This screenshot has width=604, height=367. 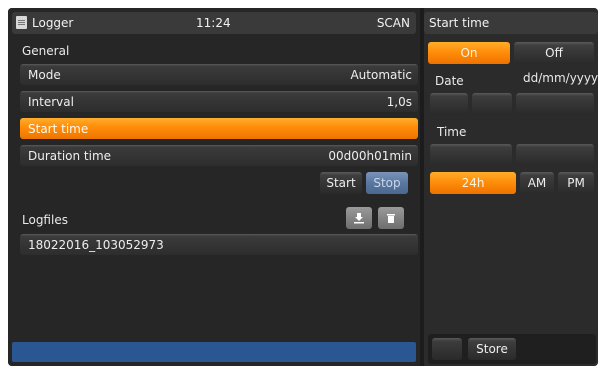 I want to click on mode-value: Automatic, so click(x=381, y=75).